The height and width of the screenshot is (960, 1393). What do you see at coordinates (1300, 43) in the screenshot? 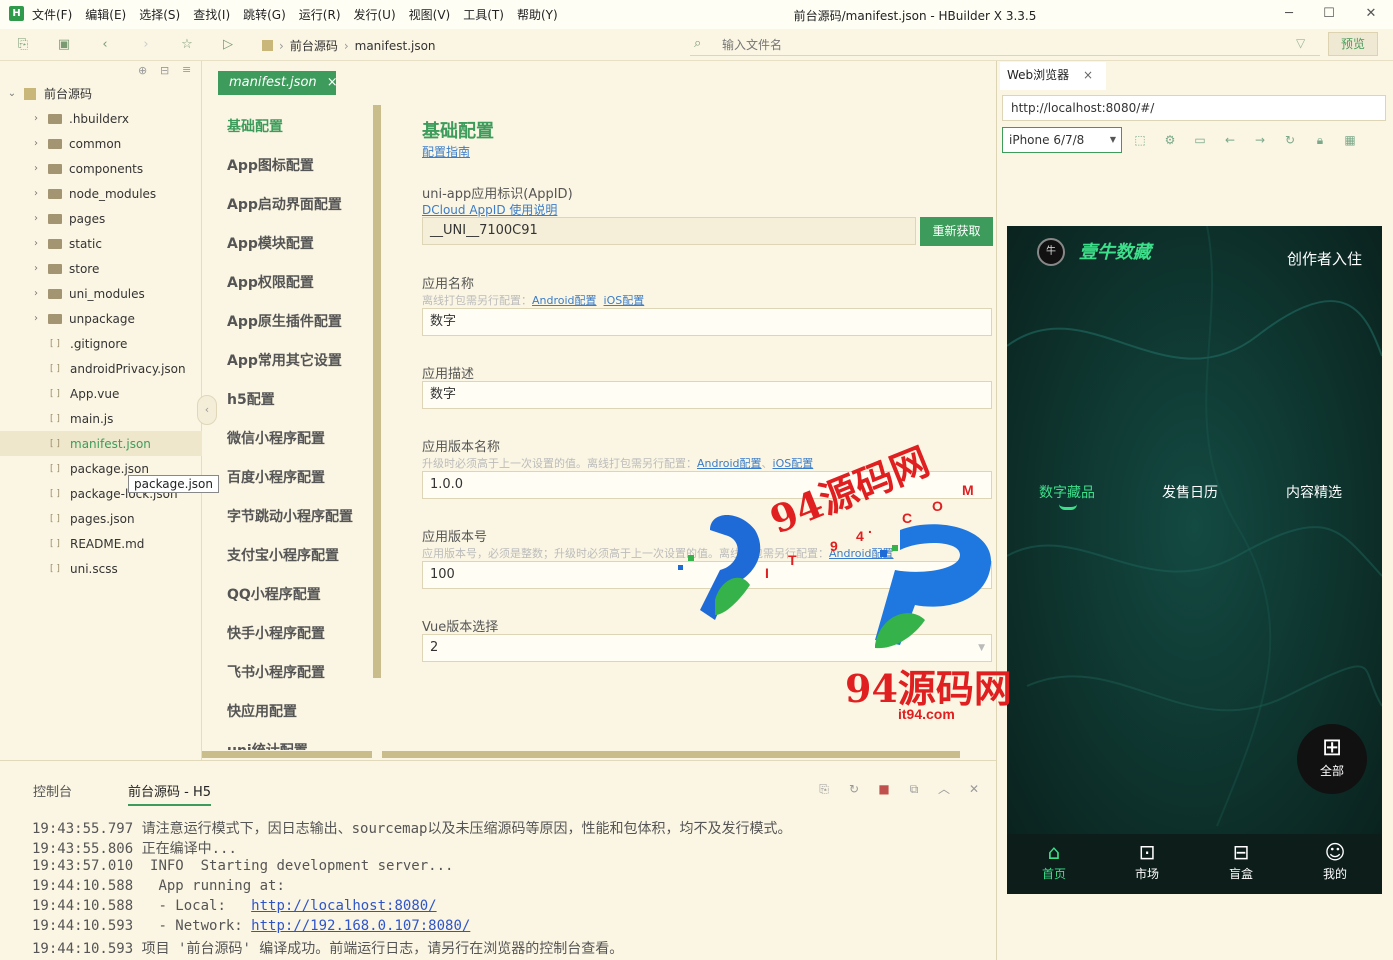
I see `filter-icon: ▽` at bounding box center [1300, 43].